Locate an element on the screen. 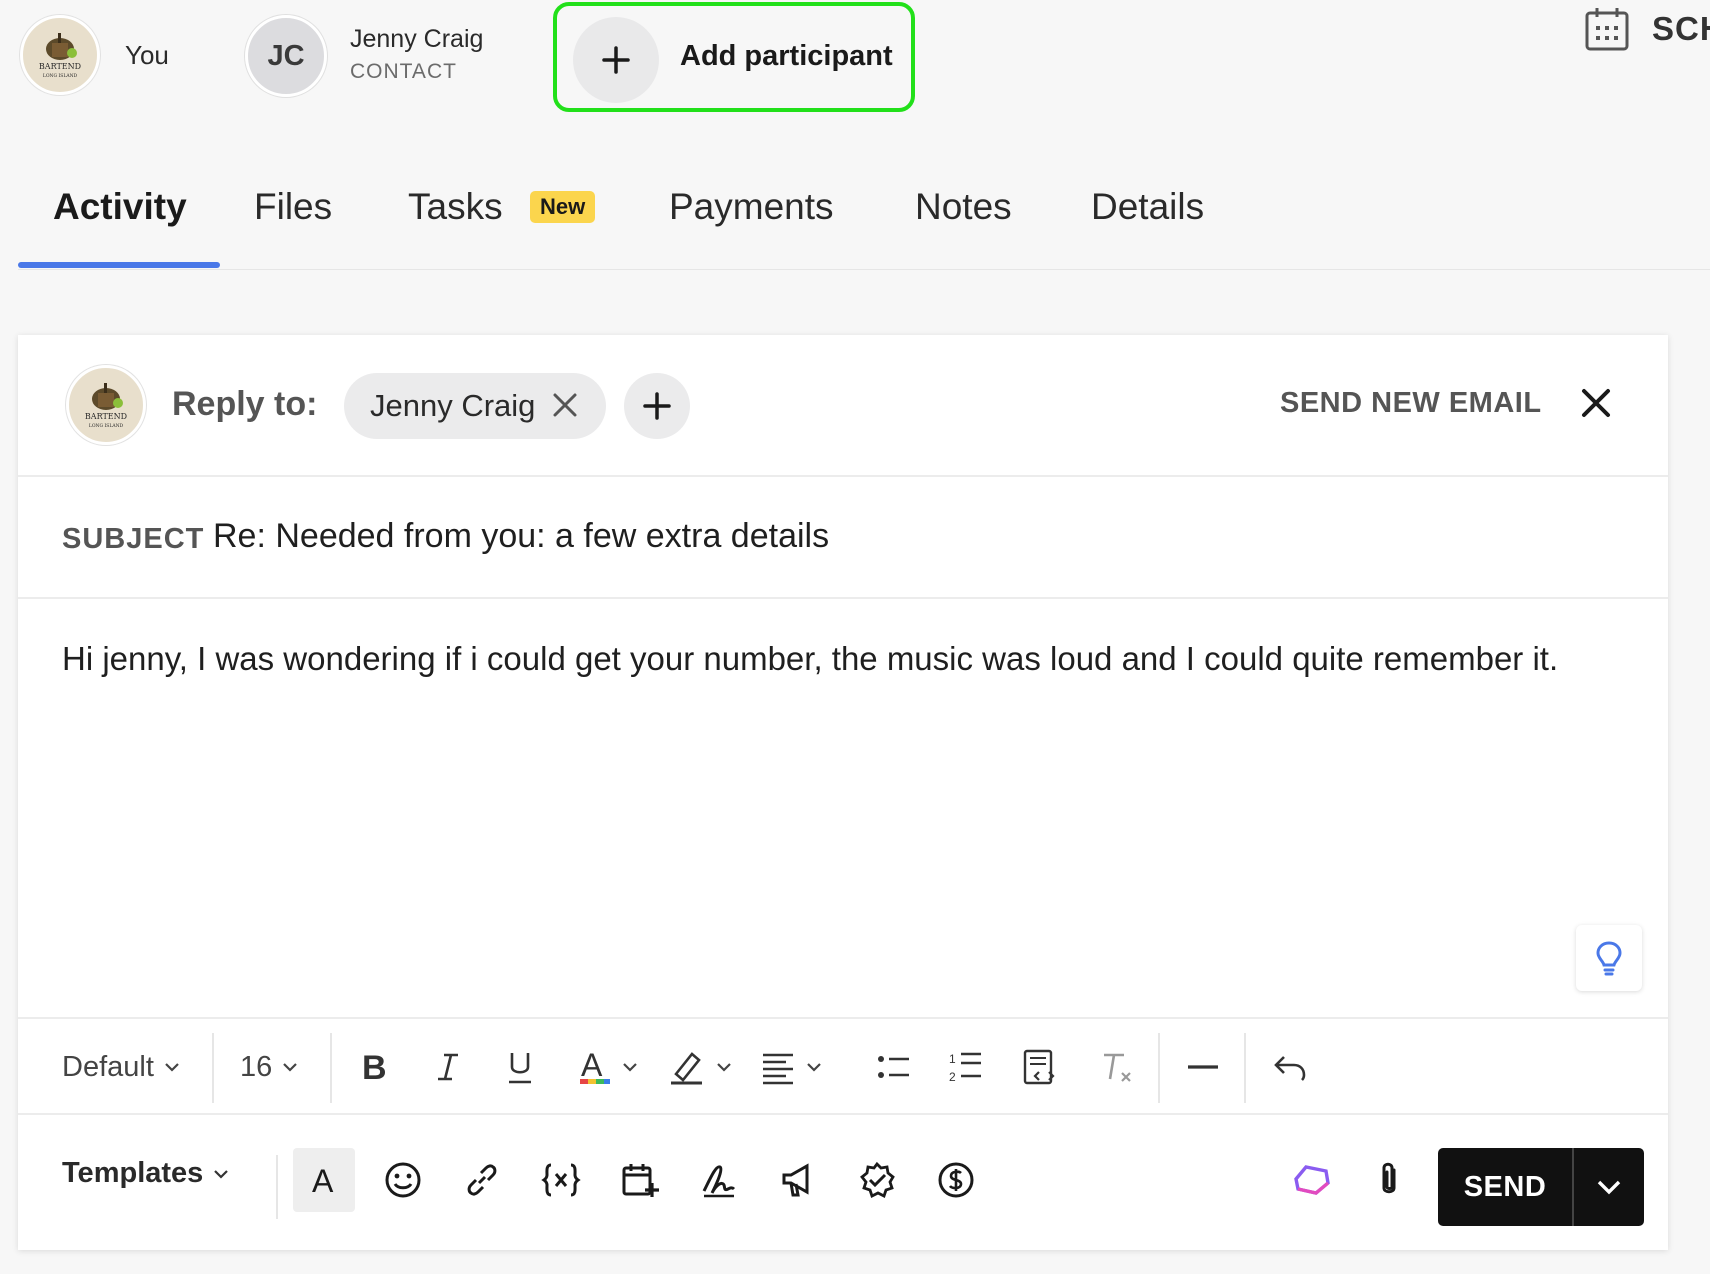 The height and width of the screenshot is (1274, 1710). emoji-button is located at coordinates (403, 1180).